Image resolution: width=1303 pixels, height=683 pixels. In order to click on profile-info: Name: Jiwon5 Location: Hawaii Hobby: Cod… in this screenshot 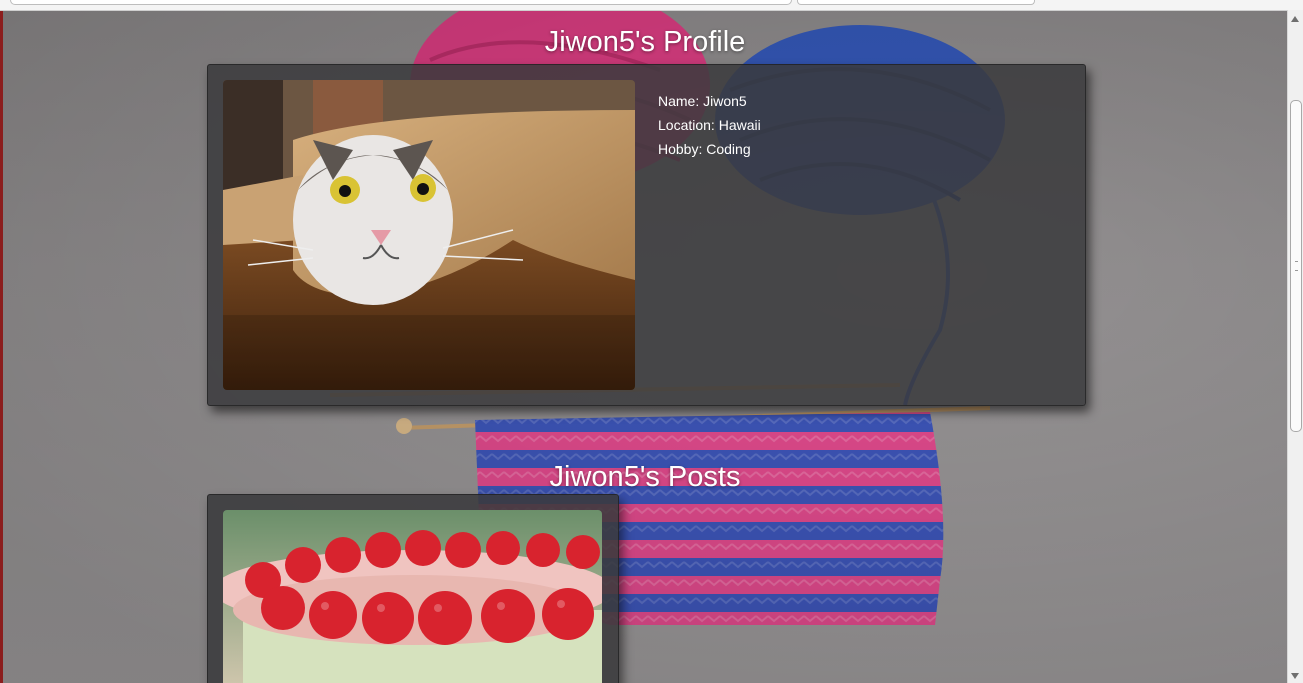, I will do `click(709, 125)`.